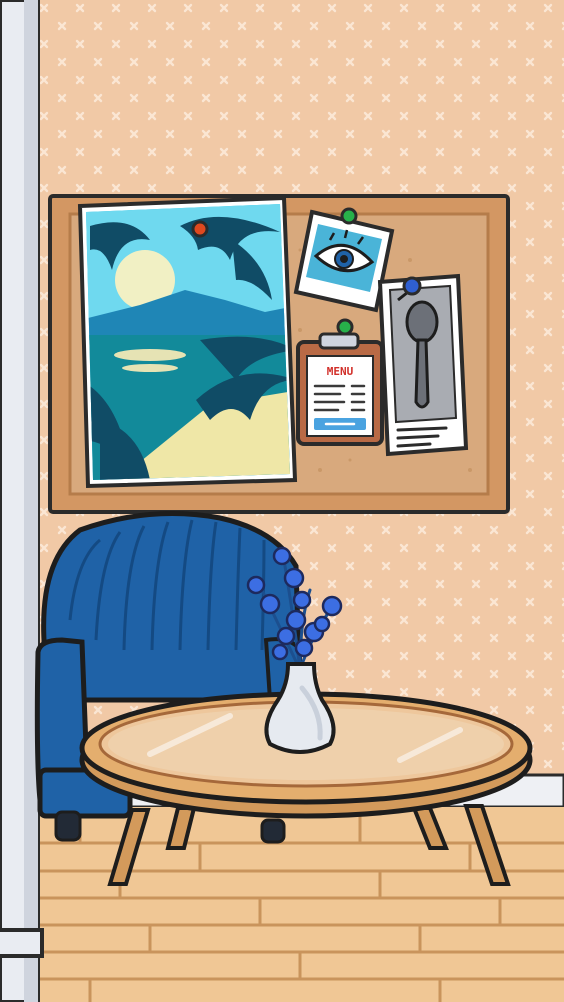 This screenshot has height=1002, width=564. What do you see at coordinates (340, 371) in the screenshot?
I see `menu-title: MENU` at bounding box center [340, 371].